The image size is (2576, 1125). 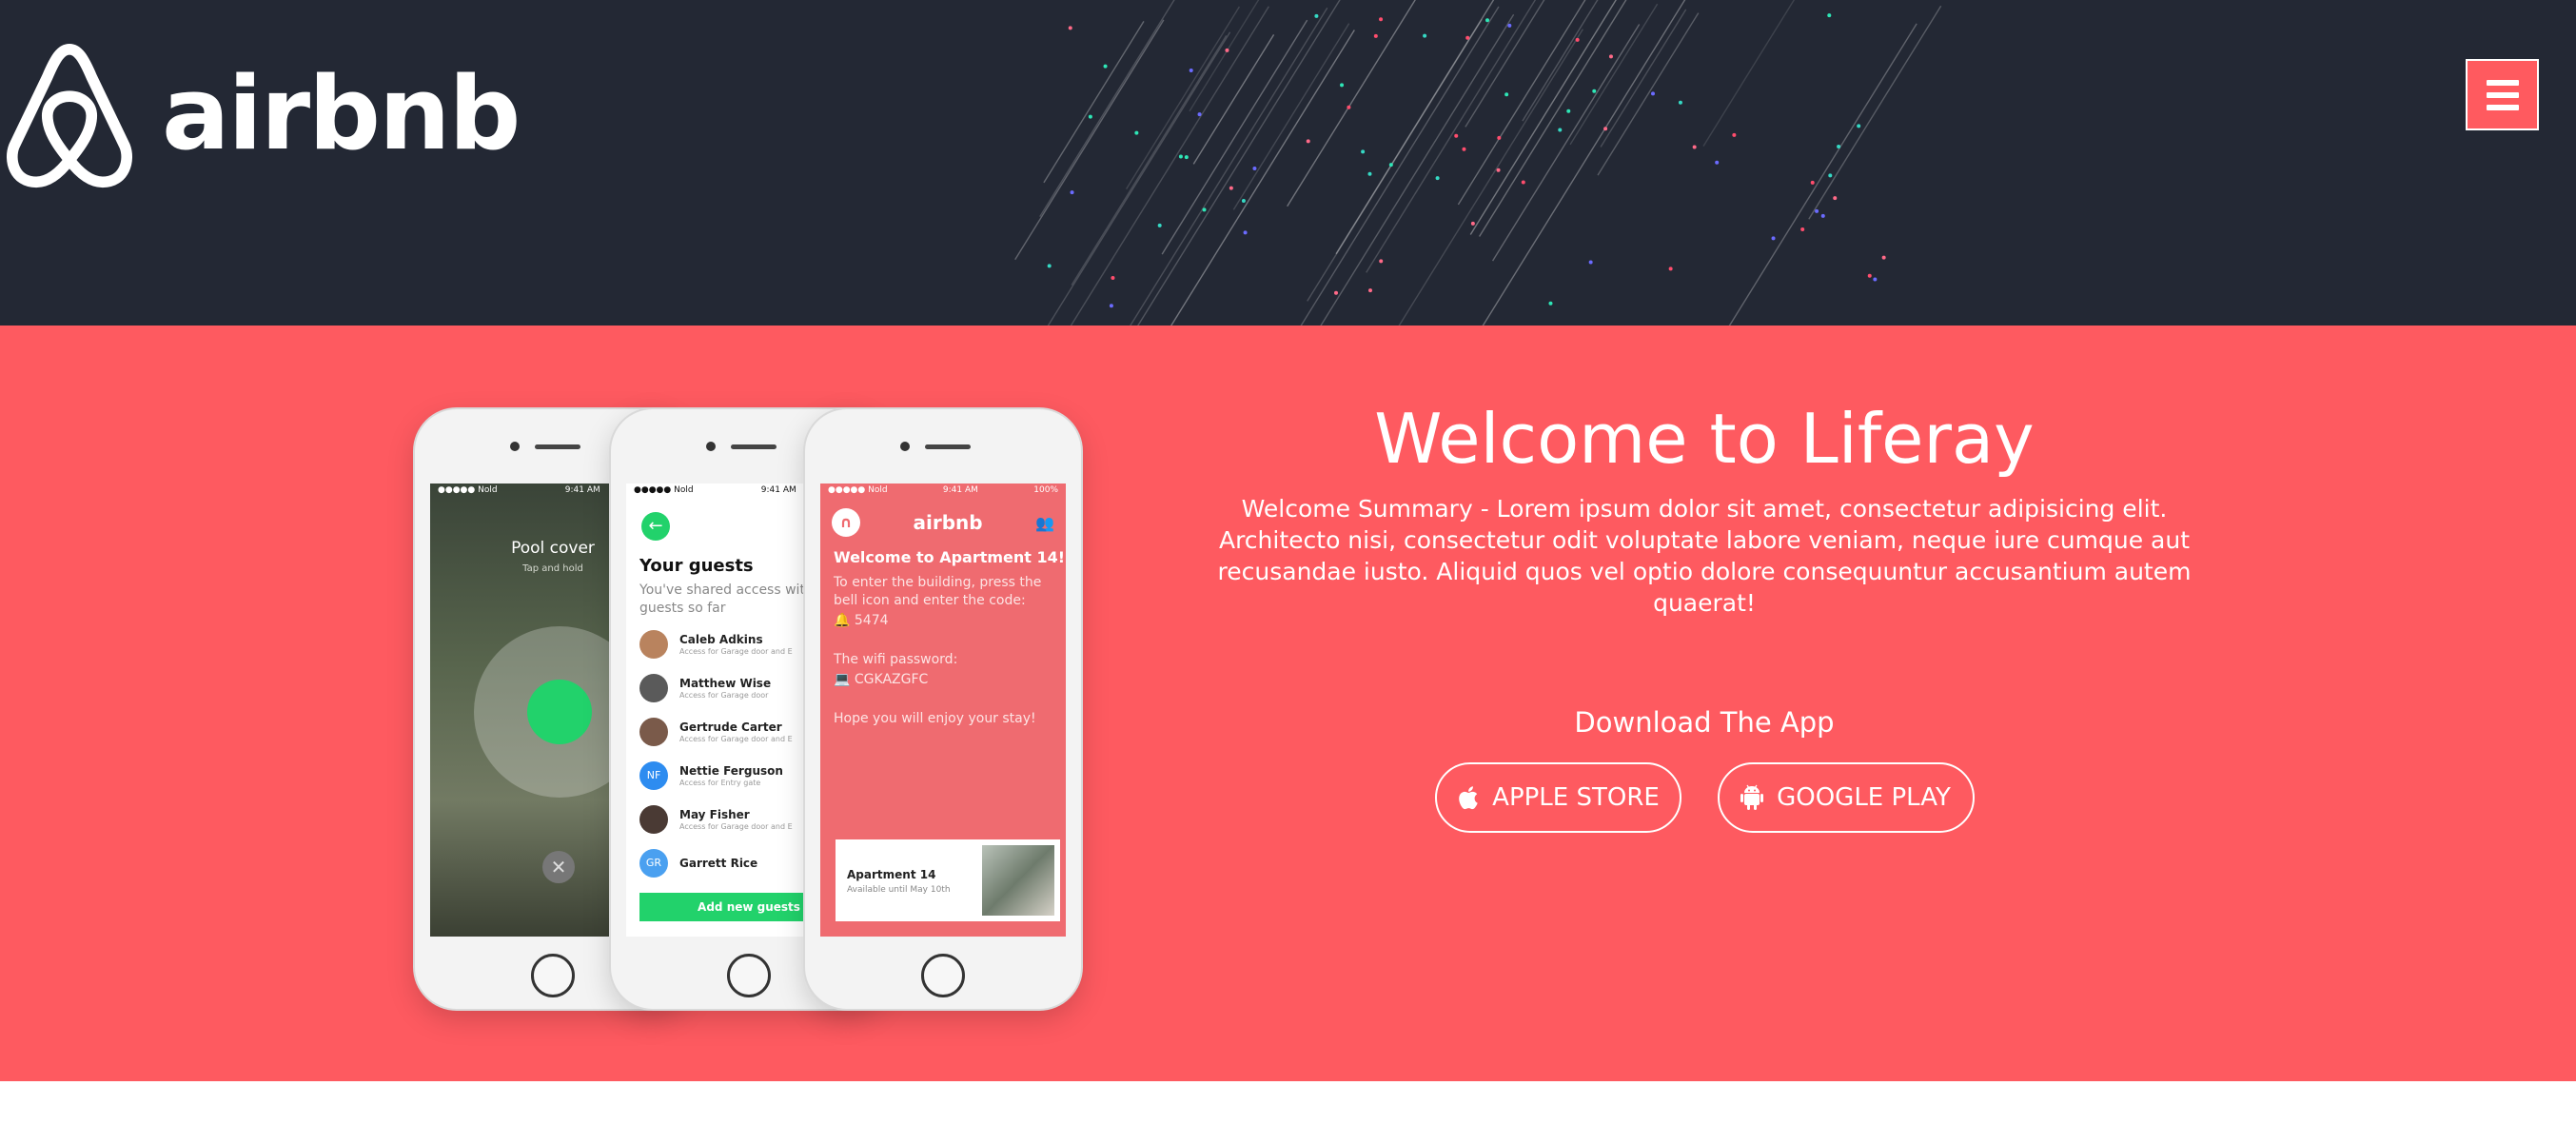 What do you see at coordinates (724, 695) in the screenshot?
I see `guest-access: Access for Garage door` at bounding box center [724, 695].